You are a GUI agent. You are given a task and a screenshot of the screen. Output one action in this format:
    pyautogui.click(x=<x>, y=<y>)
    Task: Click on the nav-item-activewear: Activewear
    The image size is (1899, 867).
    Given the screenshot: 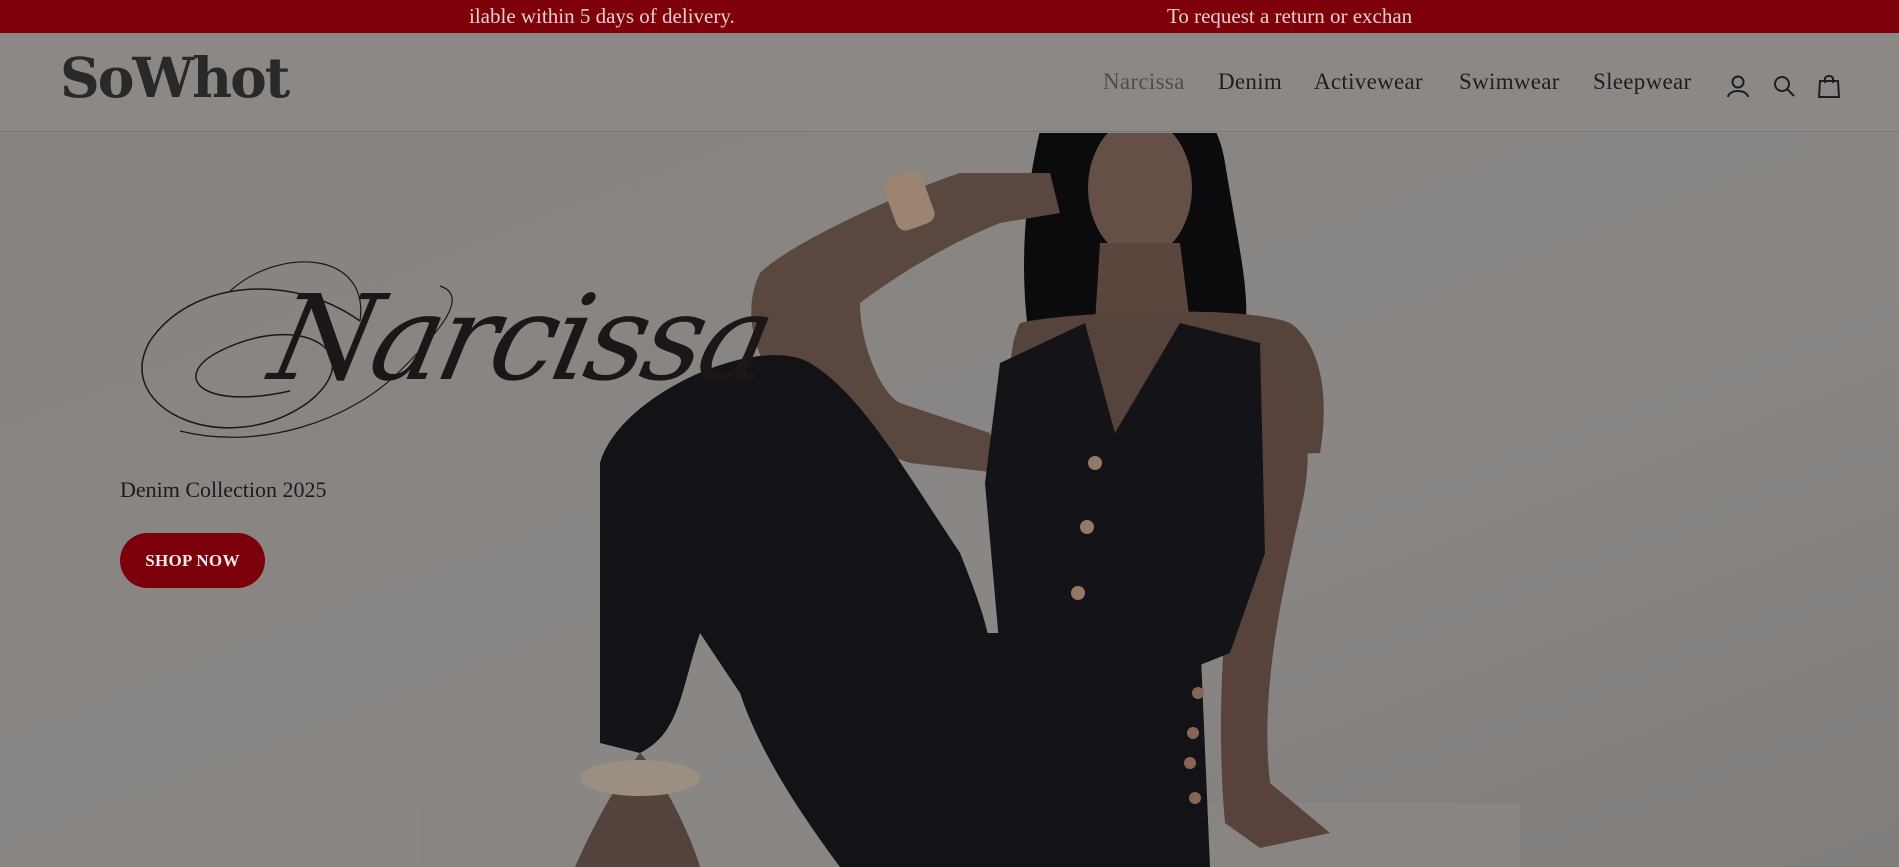 What is the action you would take?
    pyautogui.click(x=1368, y=82)
    